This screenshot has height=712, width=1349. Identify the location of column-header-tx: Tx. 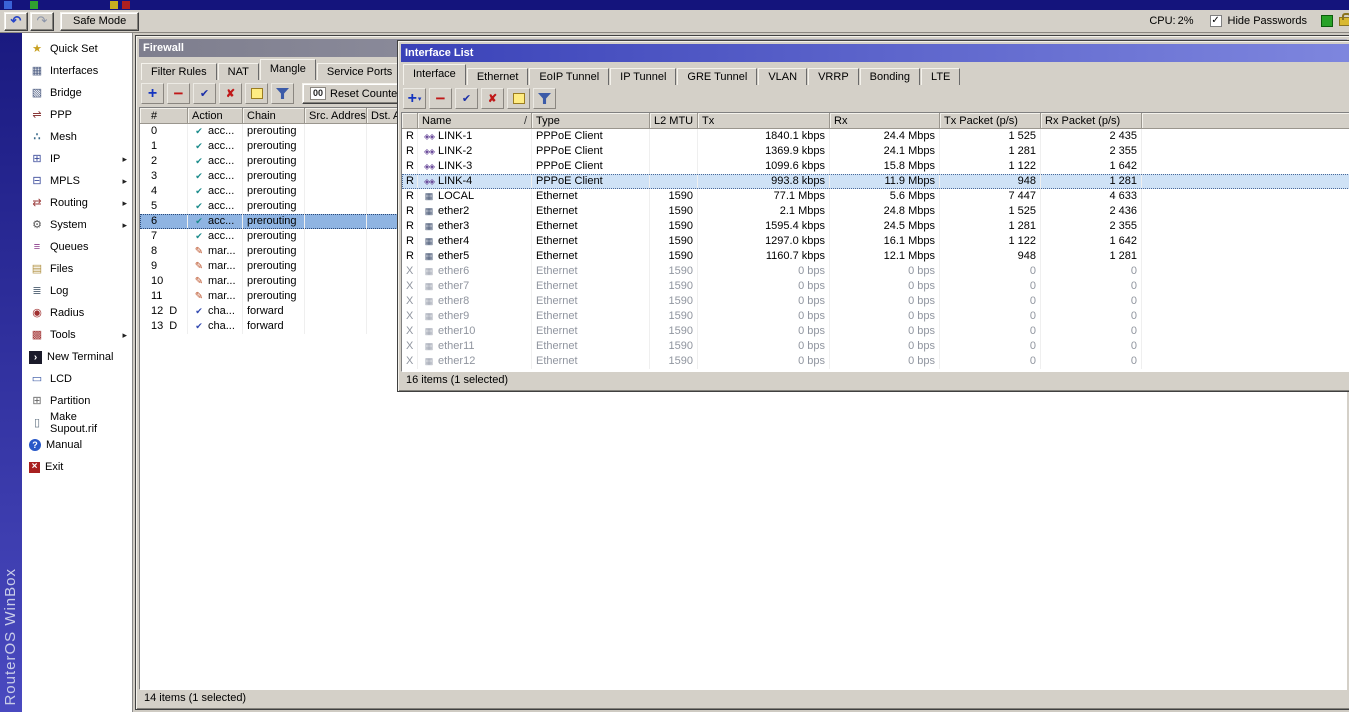
(764, 121).